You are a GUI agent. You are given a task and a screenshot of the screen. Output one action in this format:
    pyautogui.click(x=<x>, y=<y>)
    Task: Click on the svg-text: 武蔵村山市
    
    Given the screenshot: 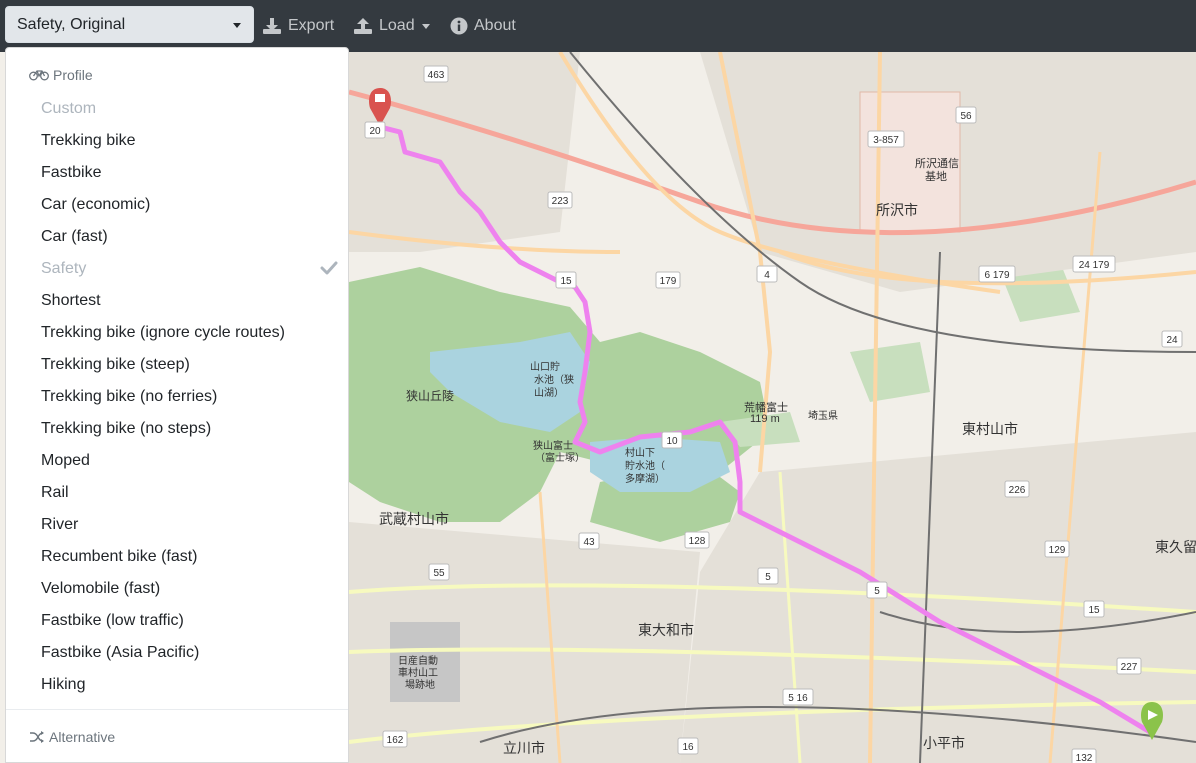 What is the action you would take?
    pyautogui.click(x=414, y=519)
    